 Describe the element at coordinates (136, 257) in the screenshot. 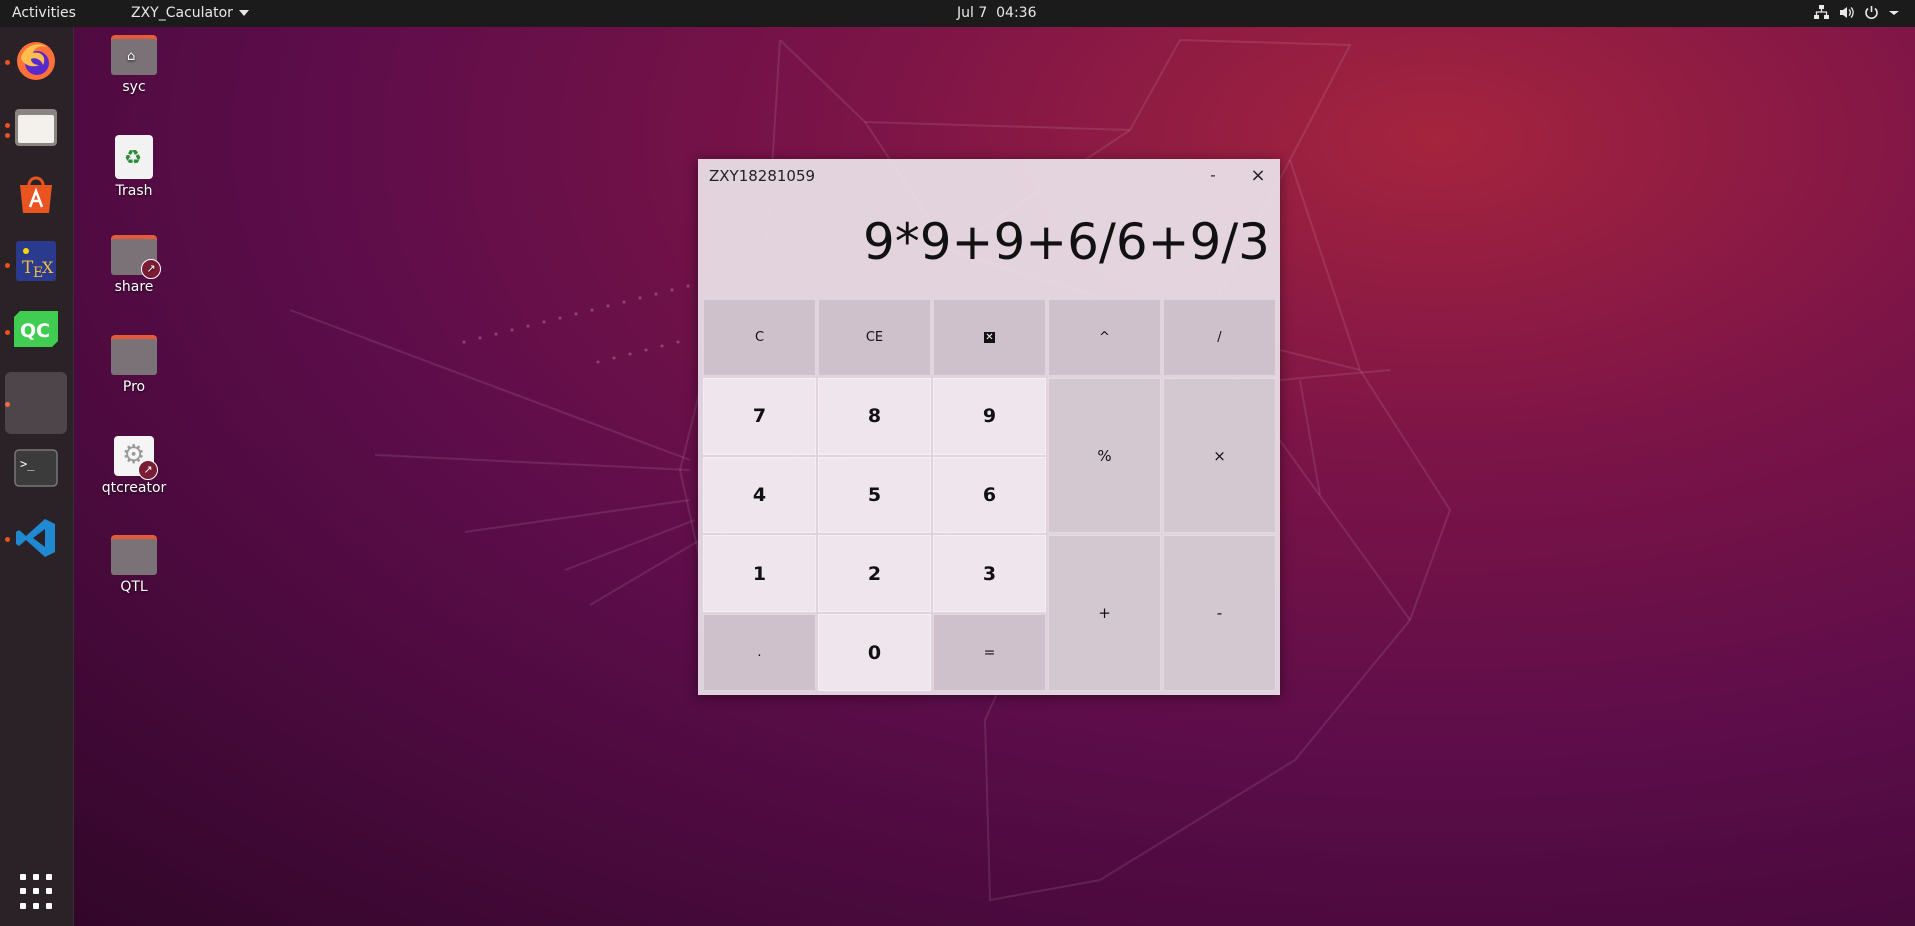

I see `link-folder-icon: ↗` at that location.